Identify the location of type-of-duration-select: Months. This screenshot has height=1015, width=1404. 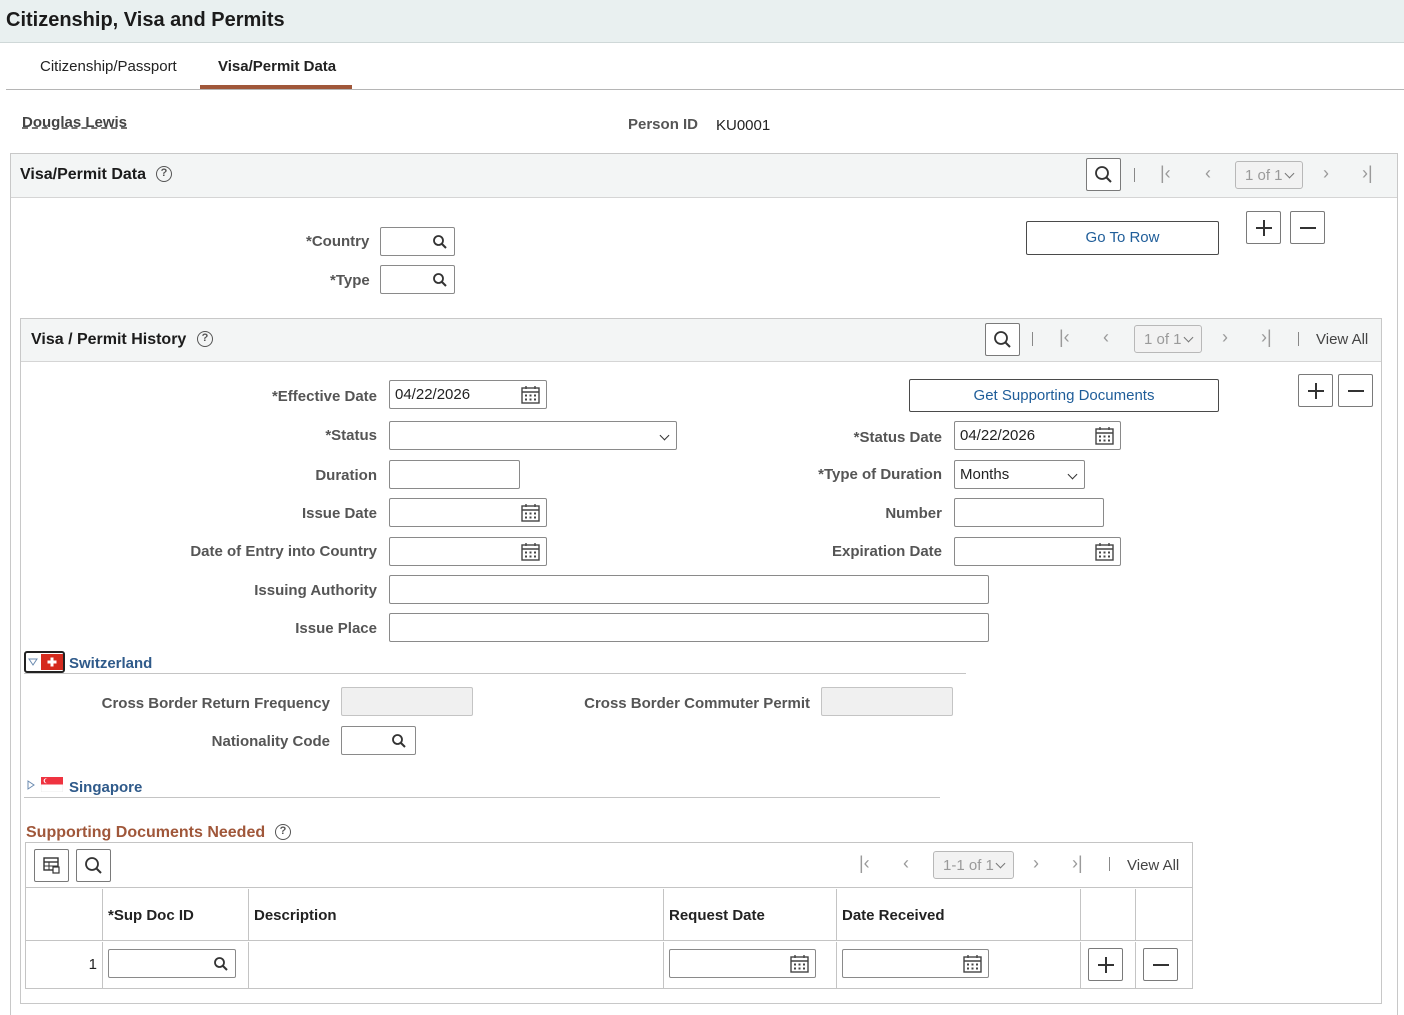
(1019, 474).